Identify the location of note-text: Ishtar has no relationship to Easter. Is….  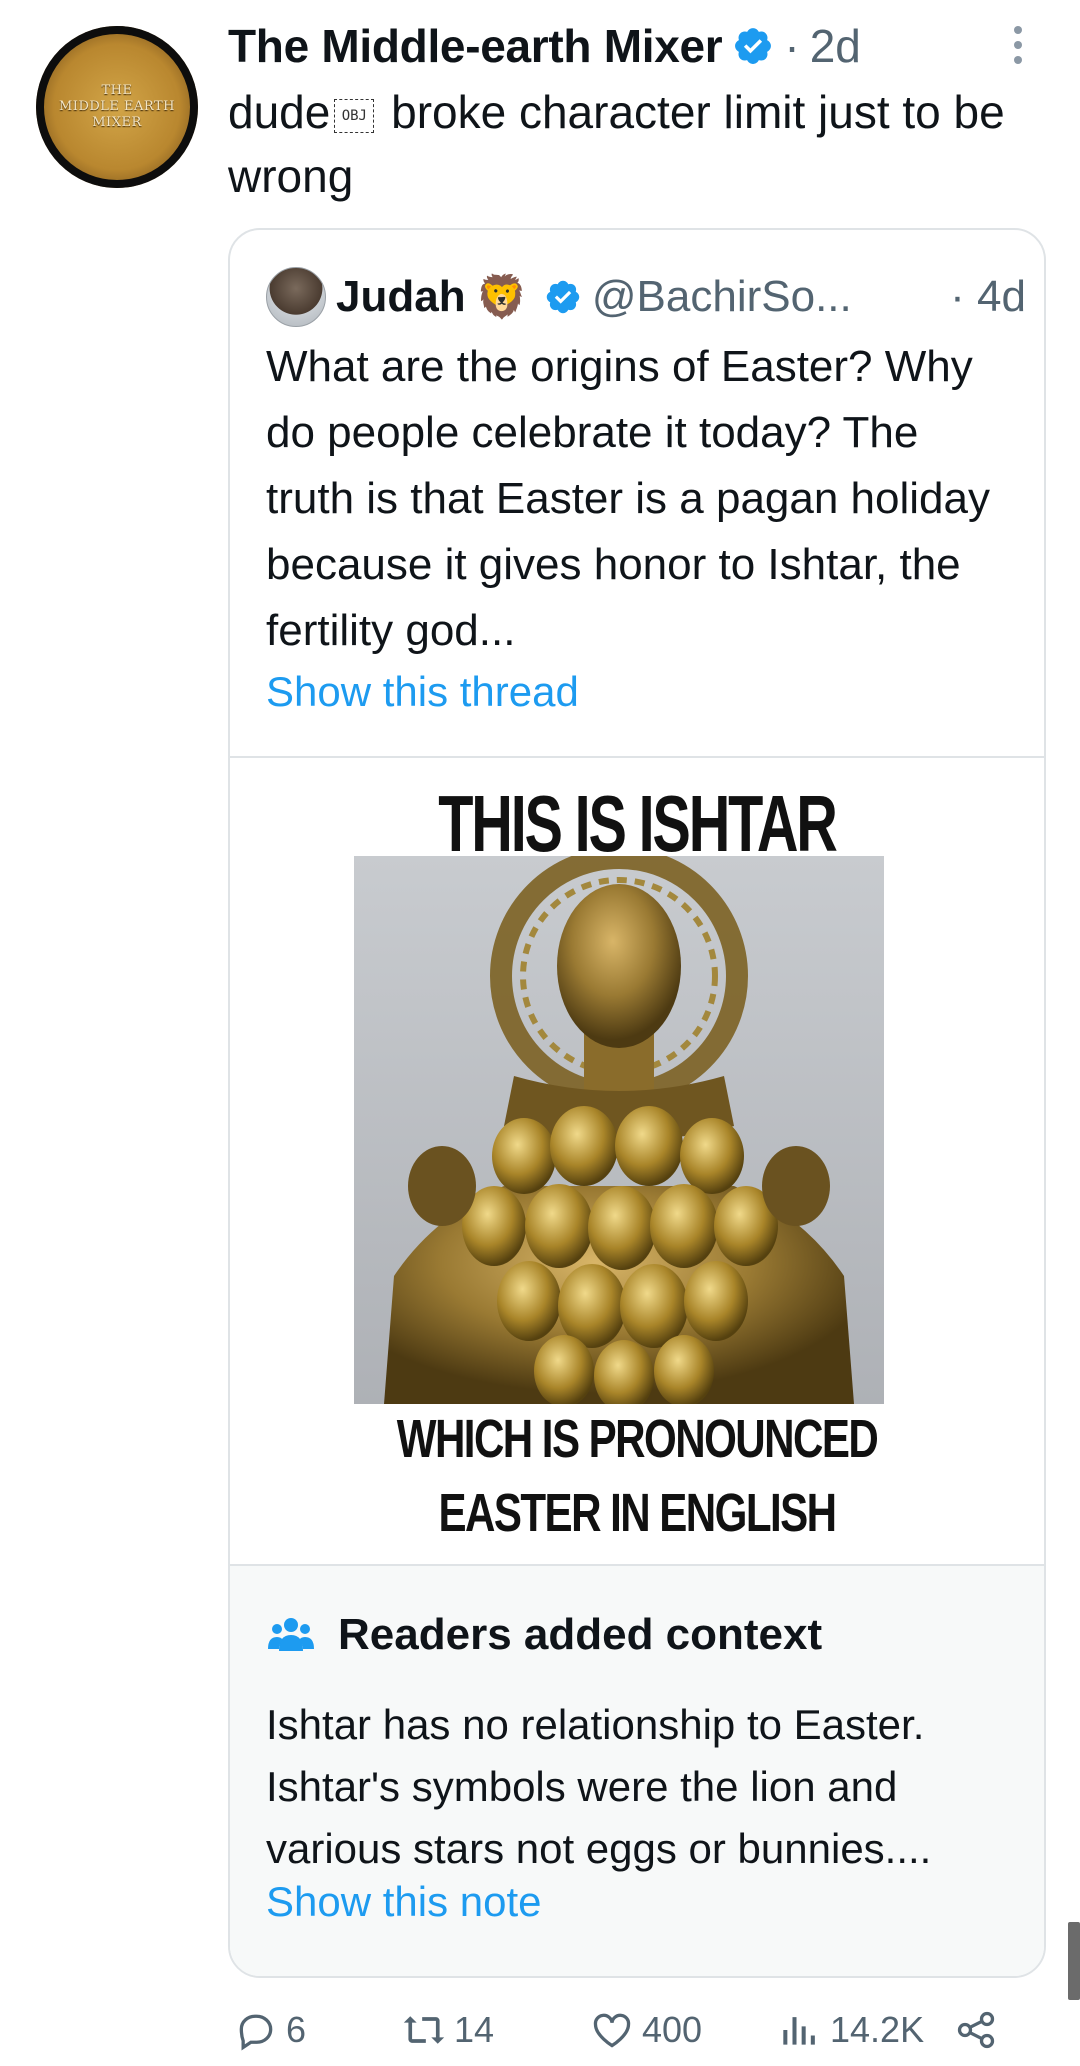
(599, 1786).